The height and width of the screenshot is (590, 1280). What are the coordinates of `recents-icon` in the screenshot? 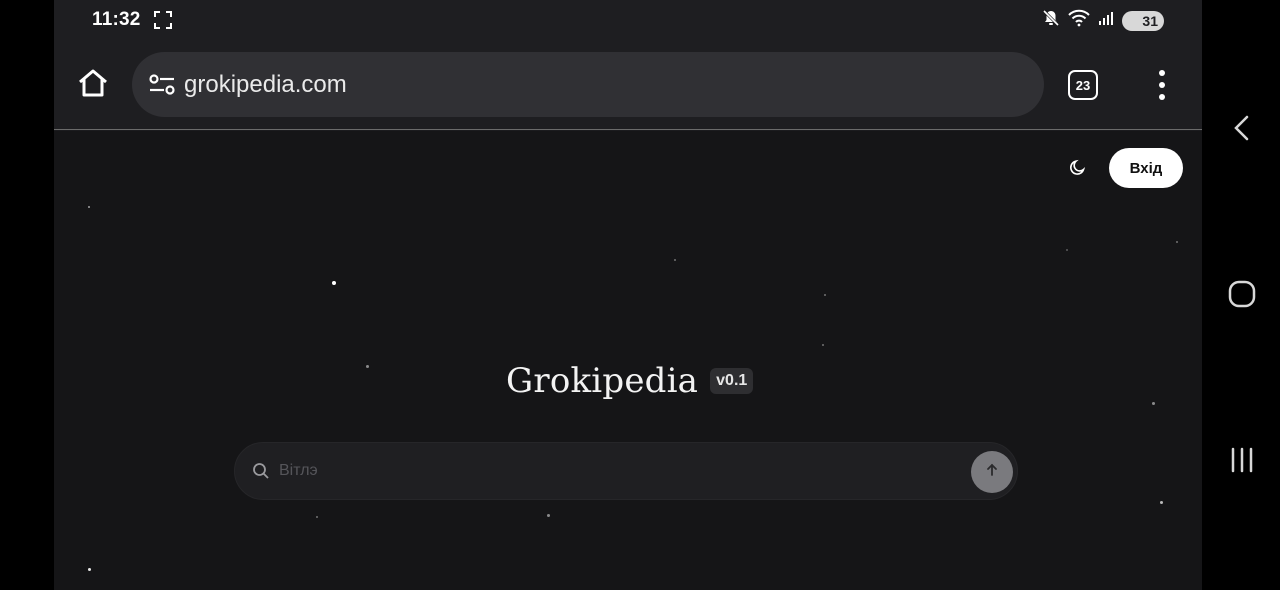 It's located at (1242, 462).